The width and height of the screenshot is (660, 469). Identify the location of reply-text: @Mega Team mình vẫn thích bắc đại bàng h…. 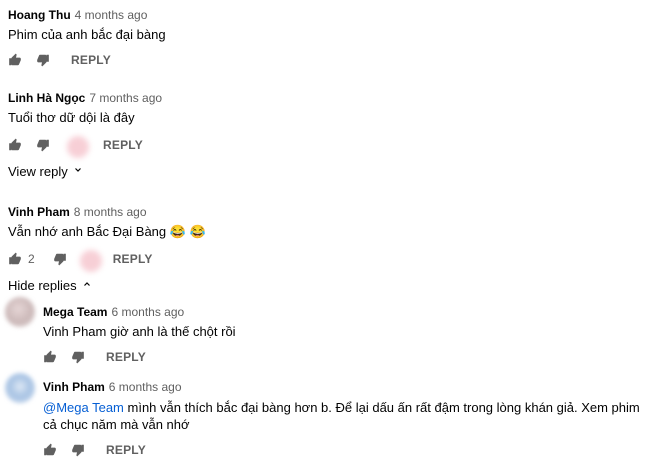
(343, 416).